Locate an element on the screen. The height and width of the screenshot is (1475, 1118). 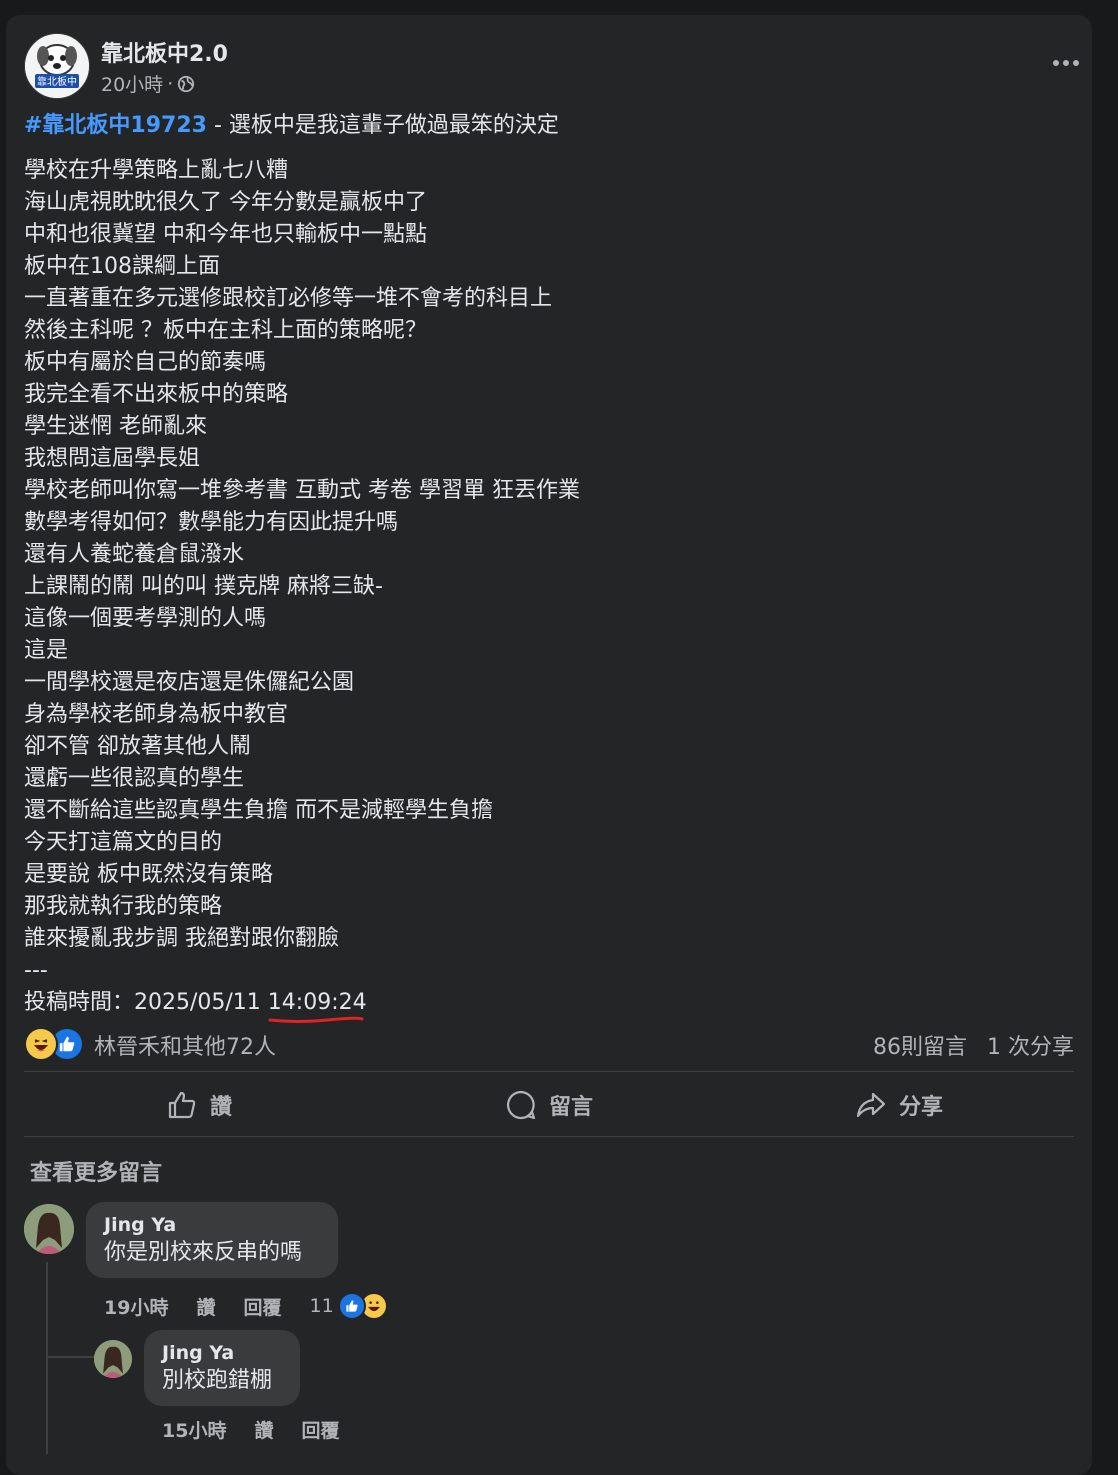
comment-button: 留言 is located at coordinates (549, 1105).